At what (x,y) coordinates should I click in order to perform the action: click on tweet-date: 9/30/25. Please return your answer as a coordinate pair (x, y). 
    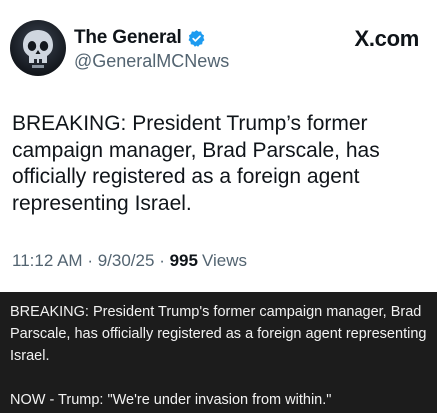
    Looking at the image, I should click on (126, 261).